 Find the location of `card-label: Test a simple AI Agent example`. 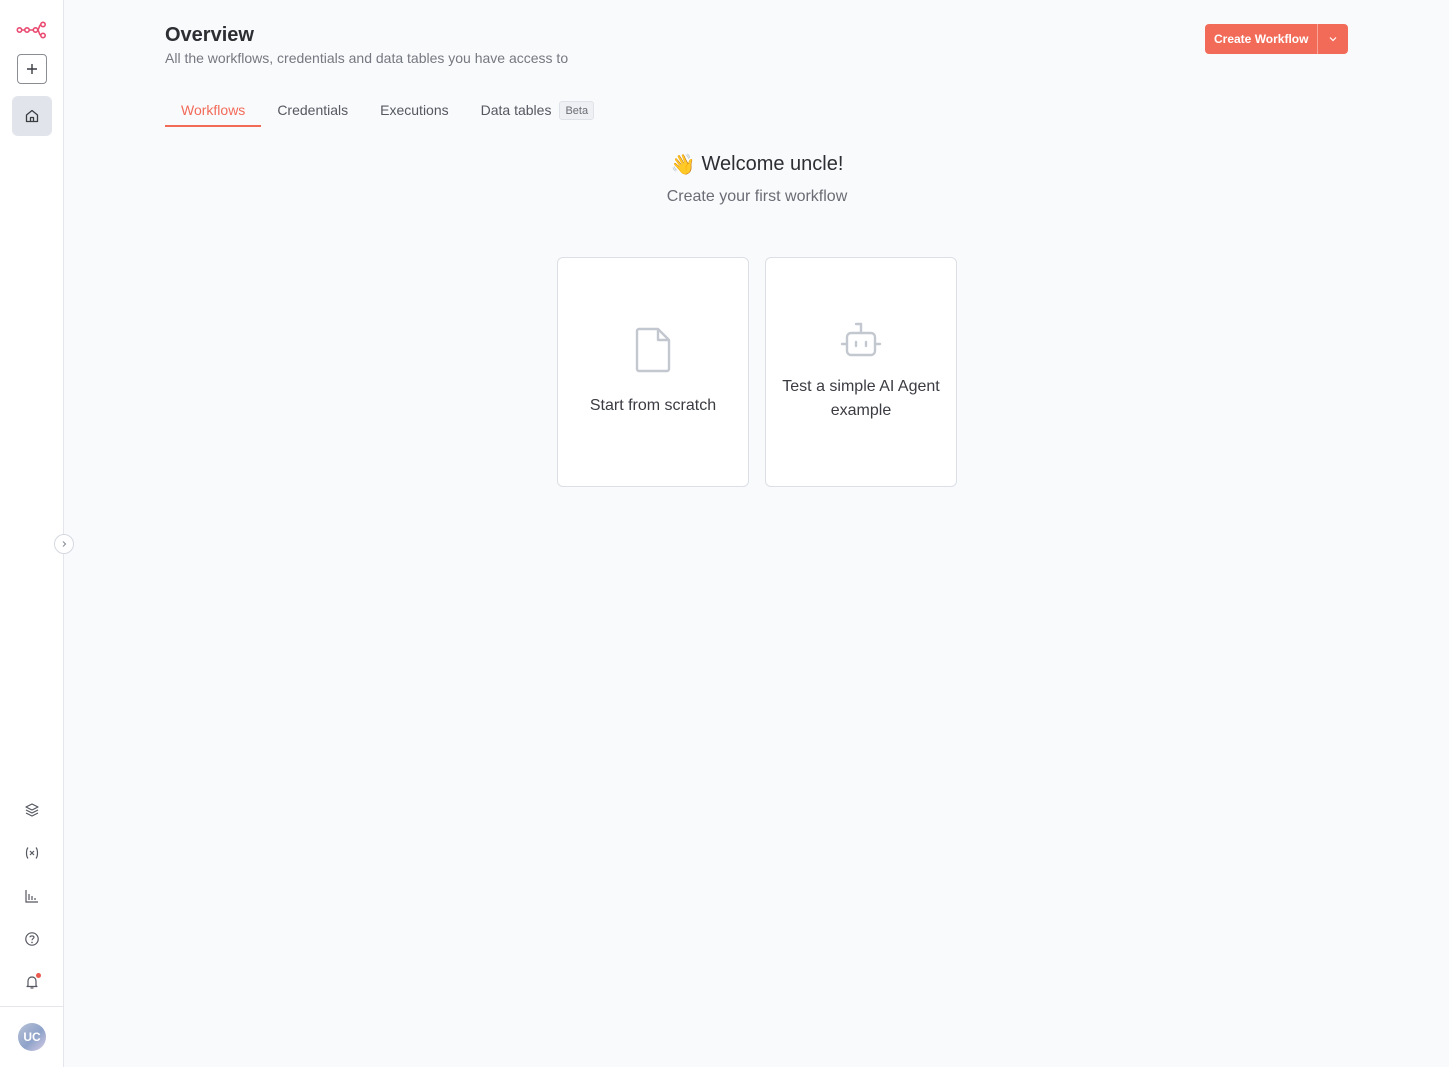

card-label: Test a simple AI Agent example is located at coordinates (861, 398).